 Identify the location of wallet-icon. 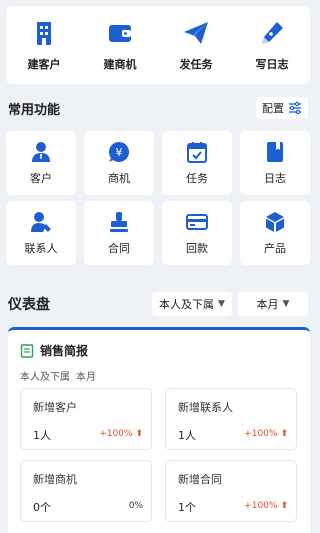
(120, 33).